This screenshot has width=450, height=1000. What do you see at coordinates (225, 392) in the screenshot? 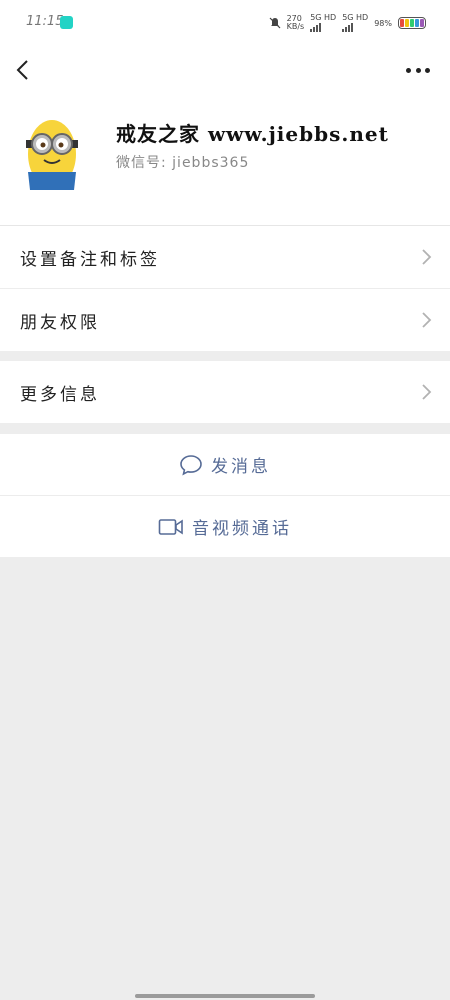
I see `menu-item-more-info: 更多信息` at bounding box center [225, 392].